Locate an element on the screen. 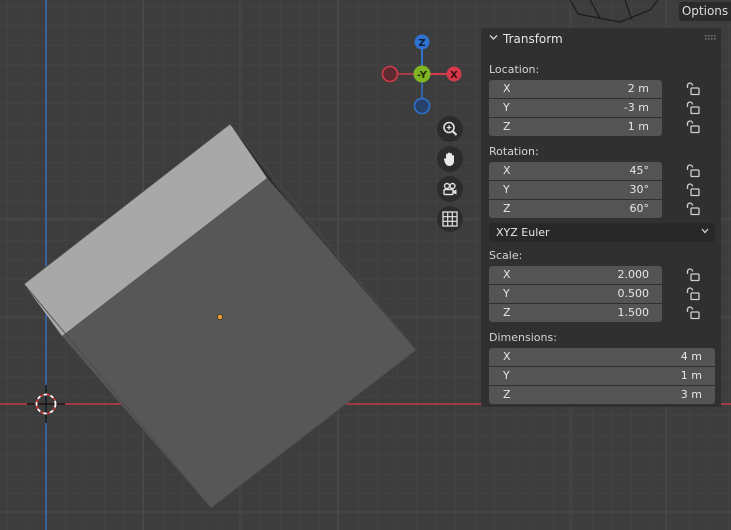 This screenshot has height=530, width=731. scale-z-value: 1.500 is located at coordinates (633, 312).